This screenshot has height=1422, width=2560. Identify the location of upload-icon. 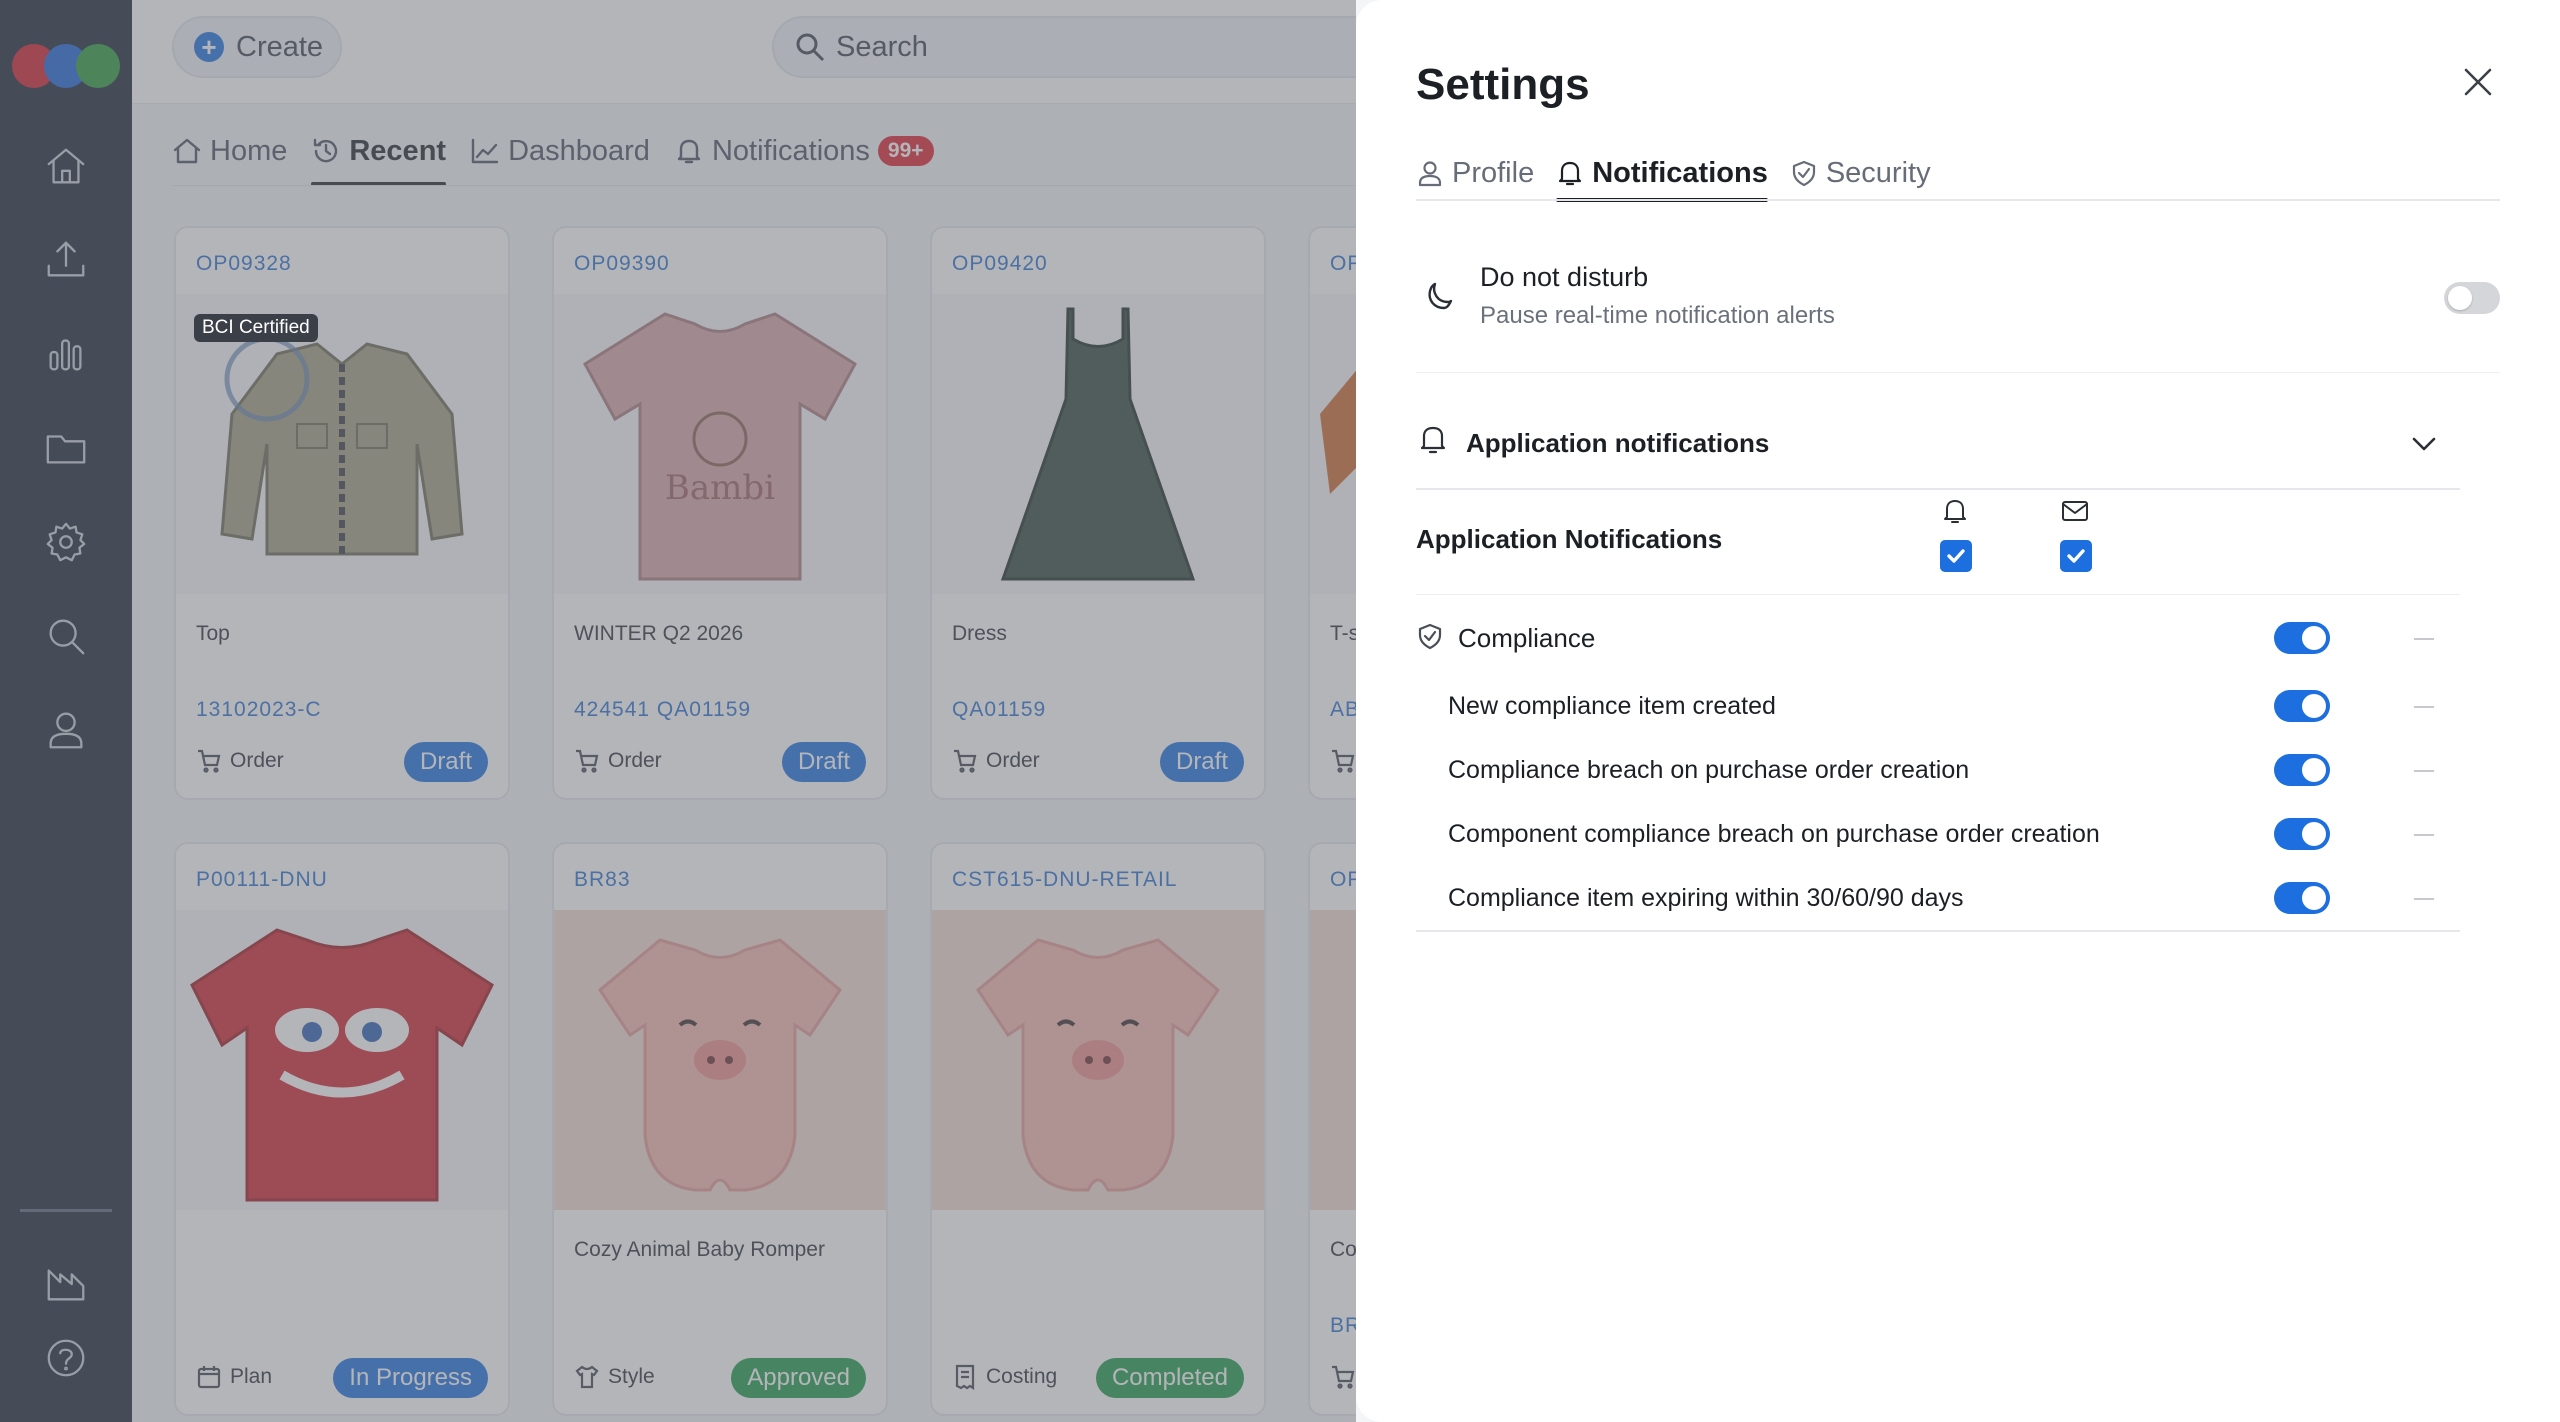
(66, 260).